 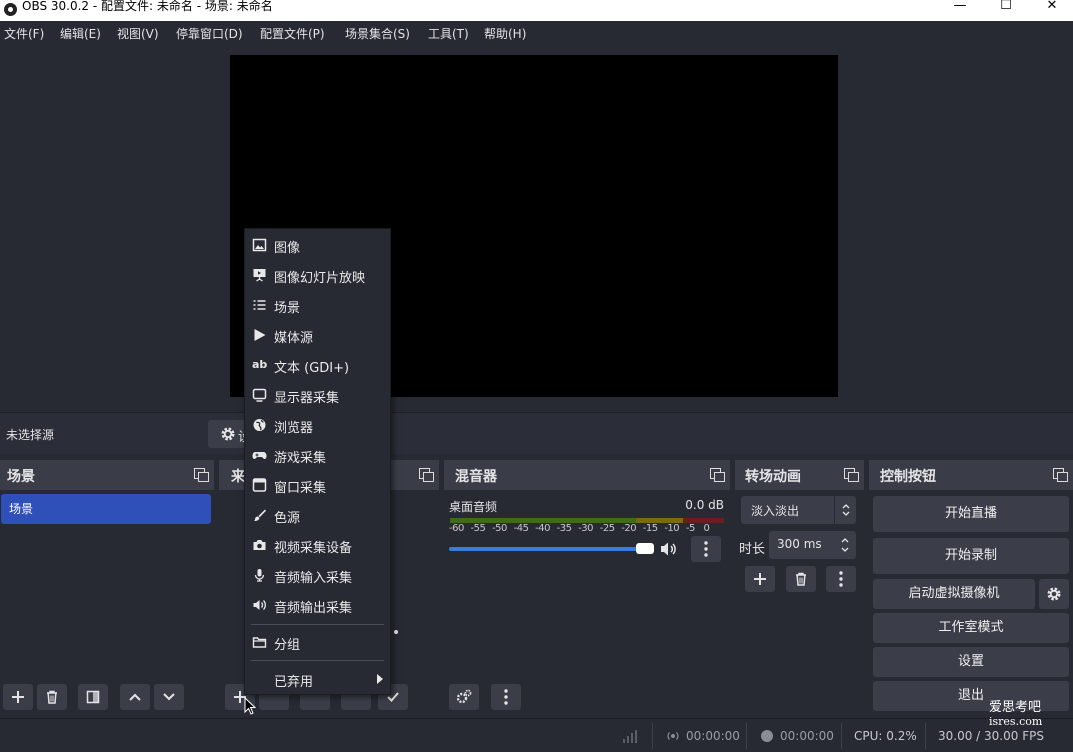 What do you see at coordinates (294, 682) in the screenshot?
I see `menu-item-label: 已弃用` at bounding box center [294, 682].